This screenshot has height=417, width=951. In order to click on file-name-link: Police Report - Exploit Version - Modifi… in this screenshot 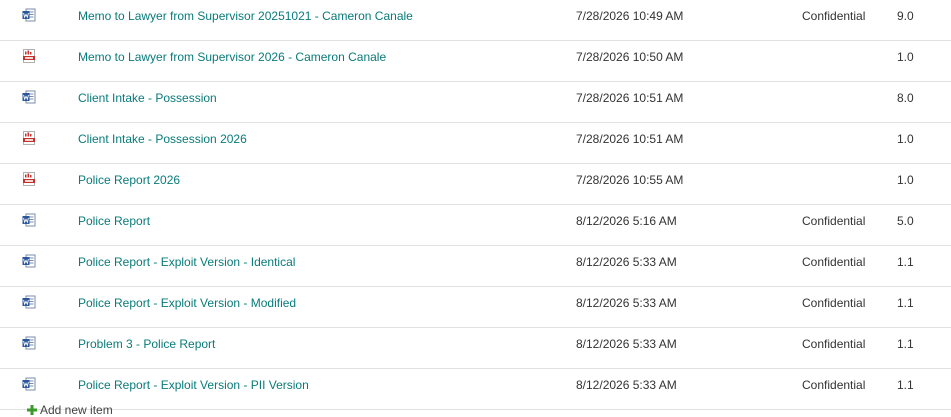, I will do `click(187, 303)`.